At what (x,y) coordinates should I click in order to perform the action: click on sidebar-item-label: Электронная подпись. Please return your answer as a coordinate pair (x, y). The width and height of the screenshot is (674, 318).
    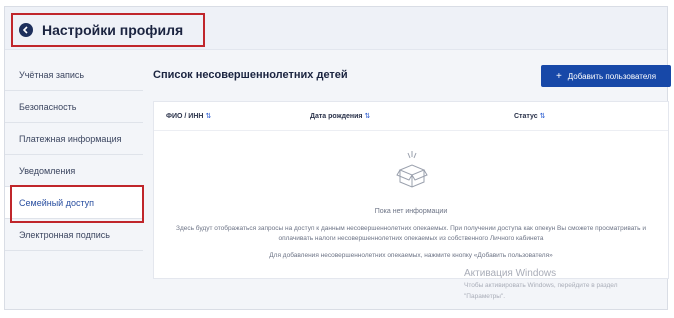
    Looking at the image, I should click on (64, 235).